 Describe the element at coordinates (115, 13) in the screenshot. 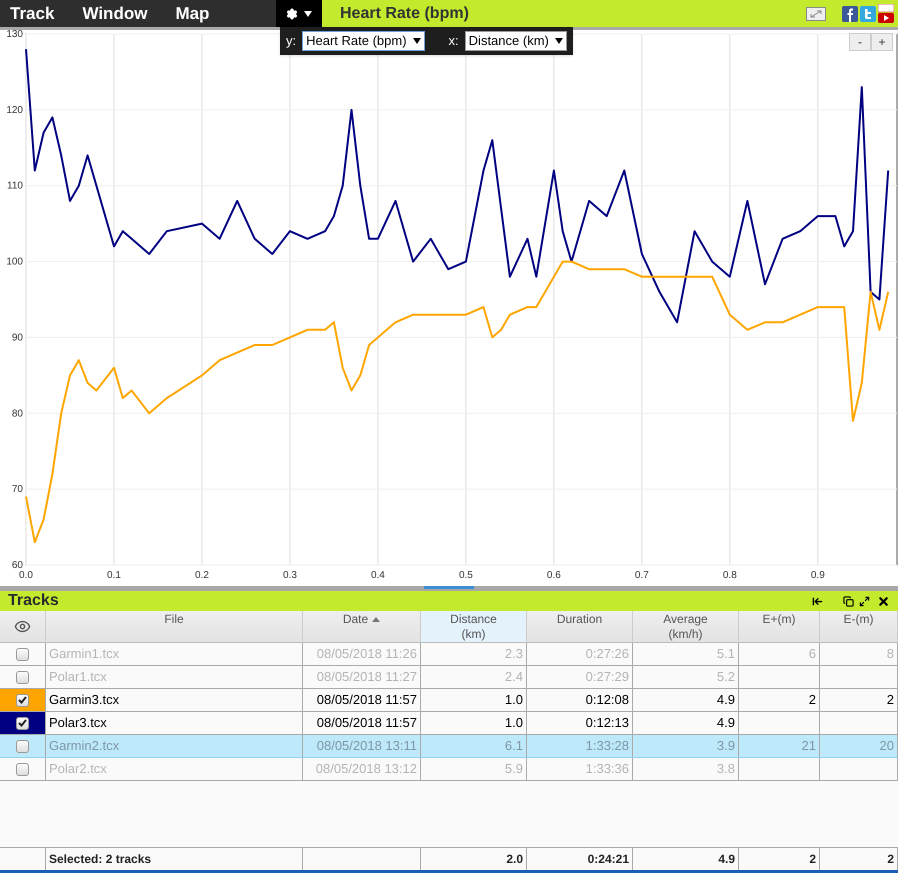

I see `menu-item: Window` at that location.